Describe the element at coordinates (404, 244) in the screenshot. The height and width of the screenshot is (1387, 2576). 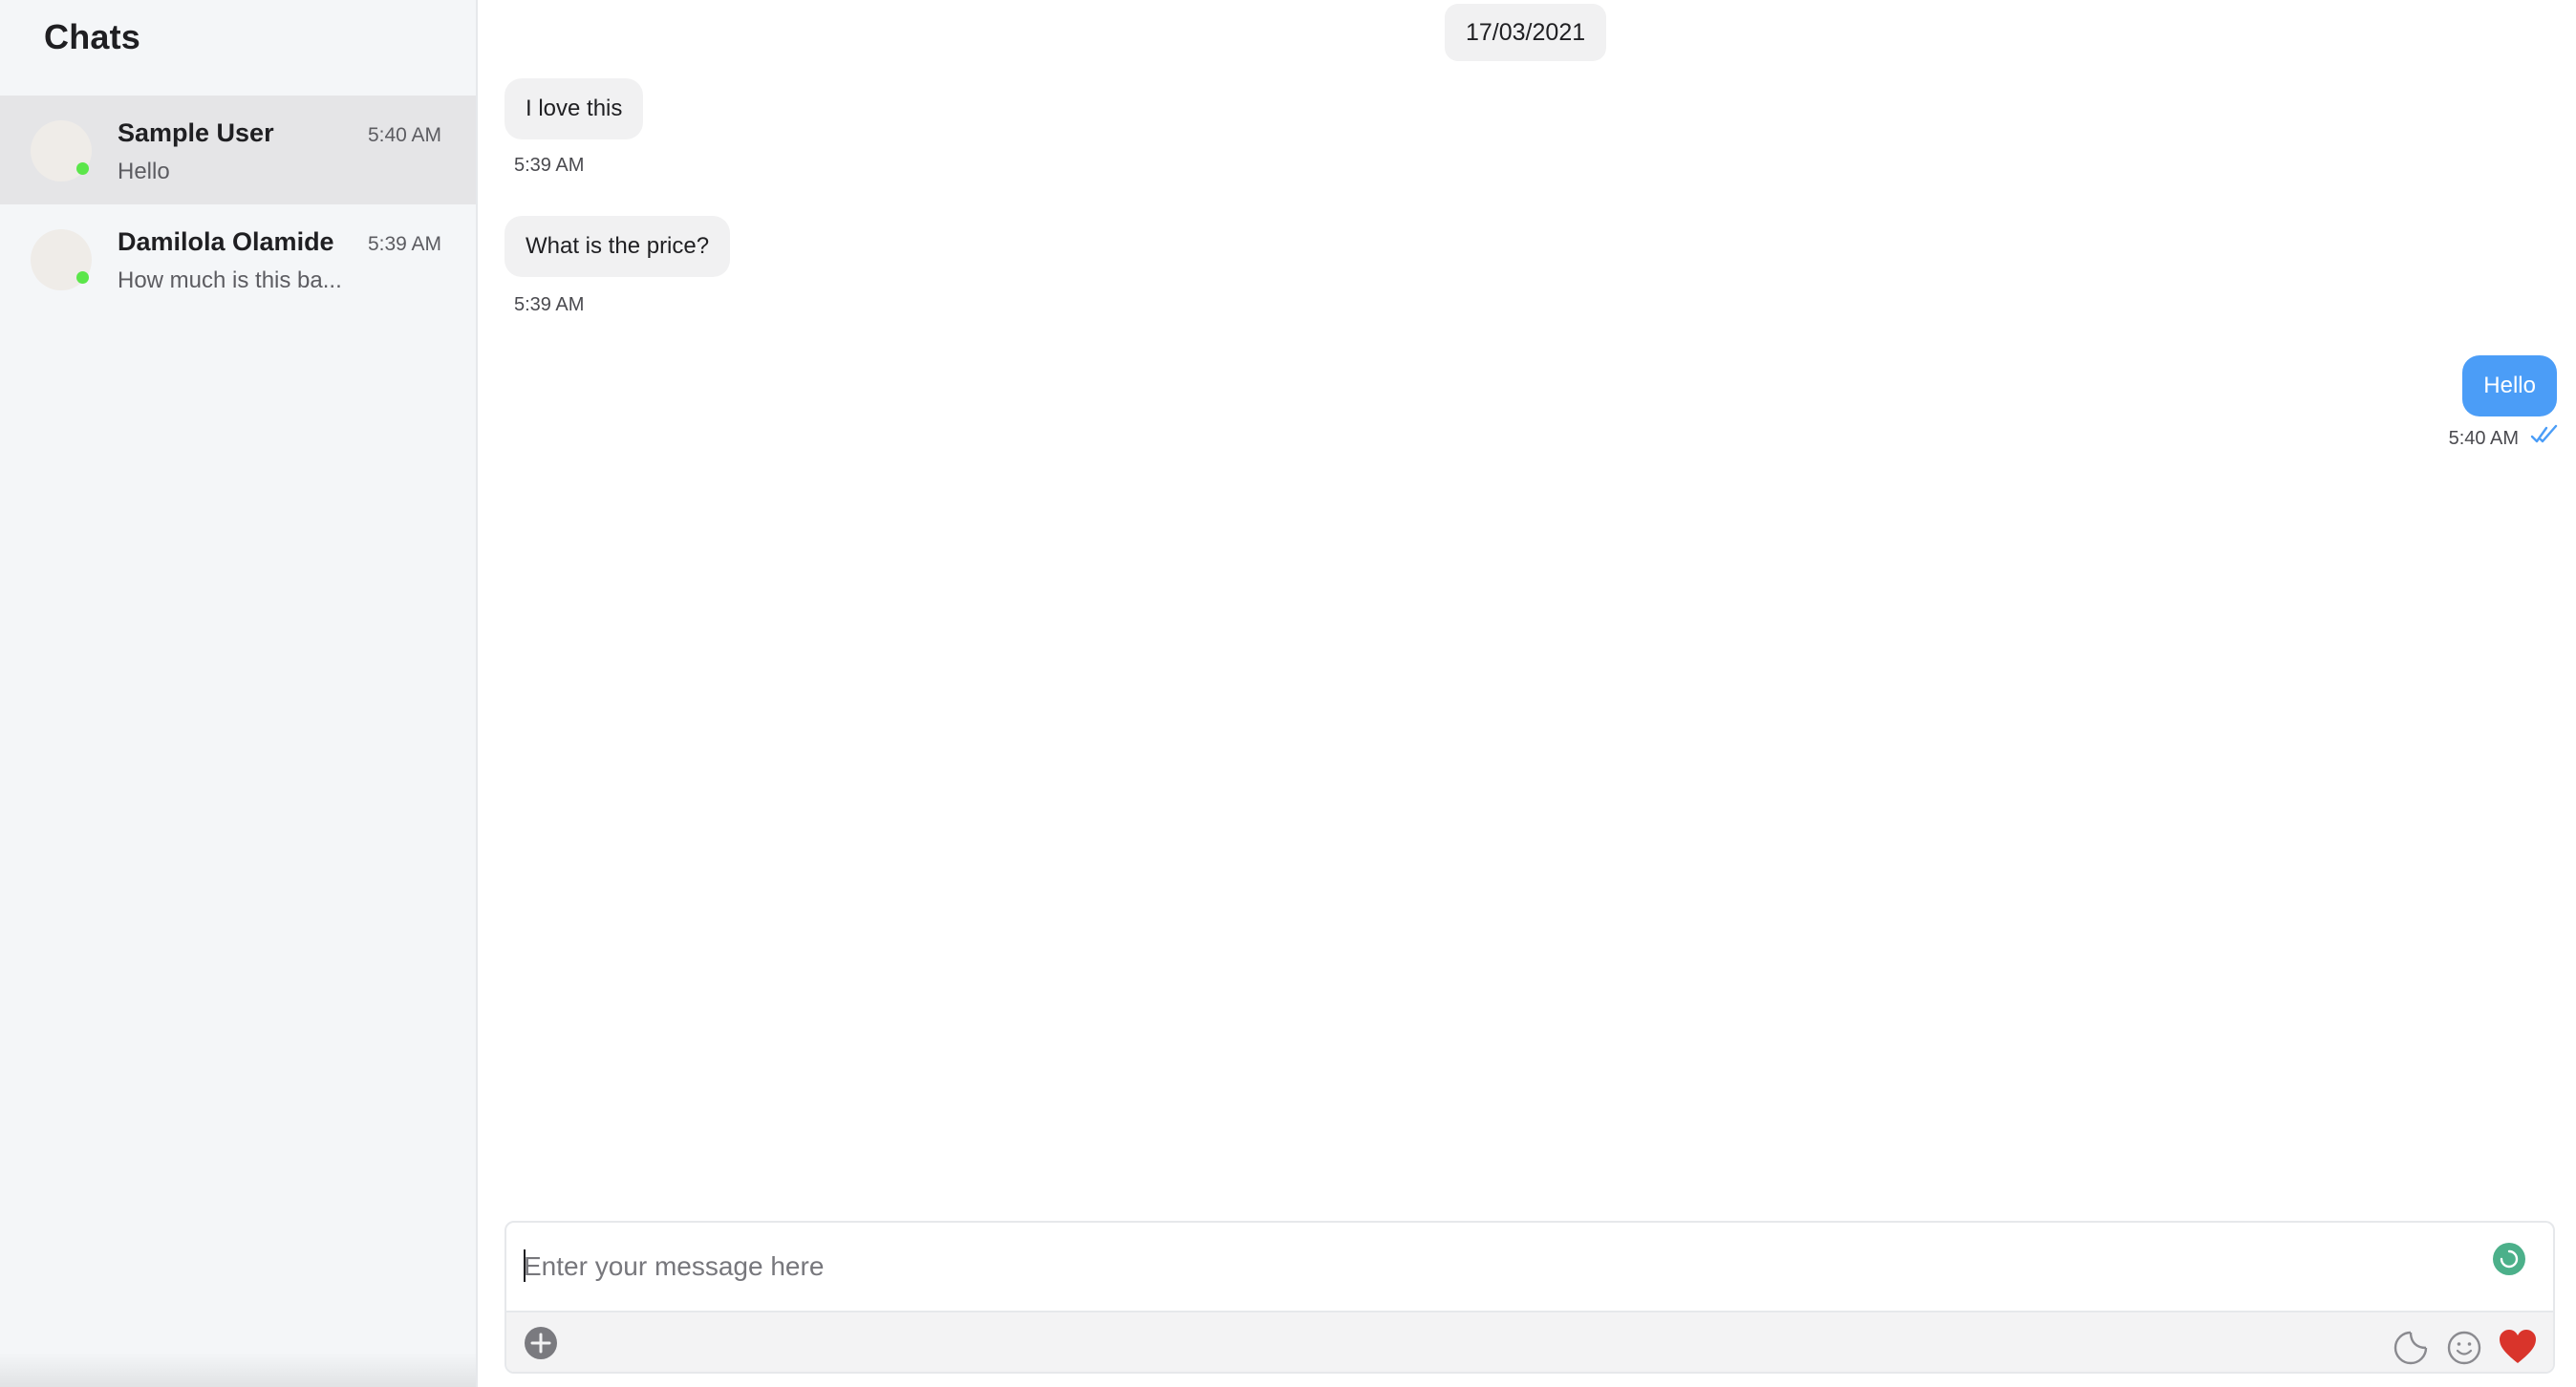
I see `chat-time: 5:39 AM` at that location.